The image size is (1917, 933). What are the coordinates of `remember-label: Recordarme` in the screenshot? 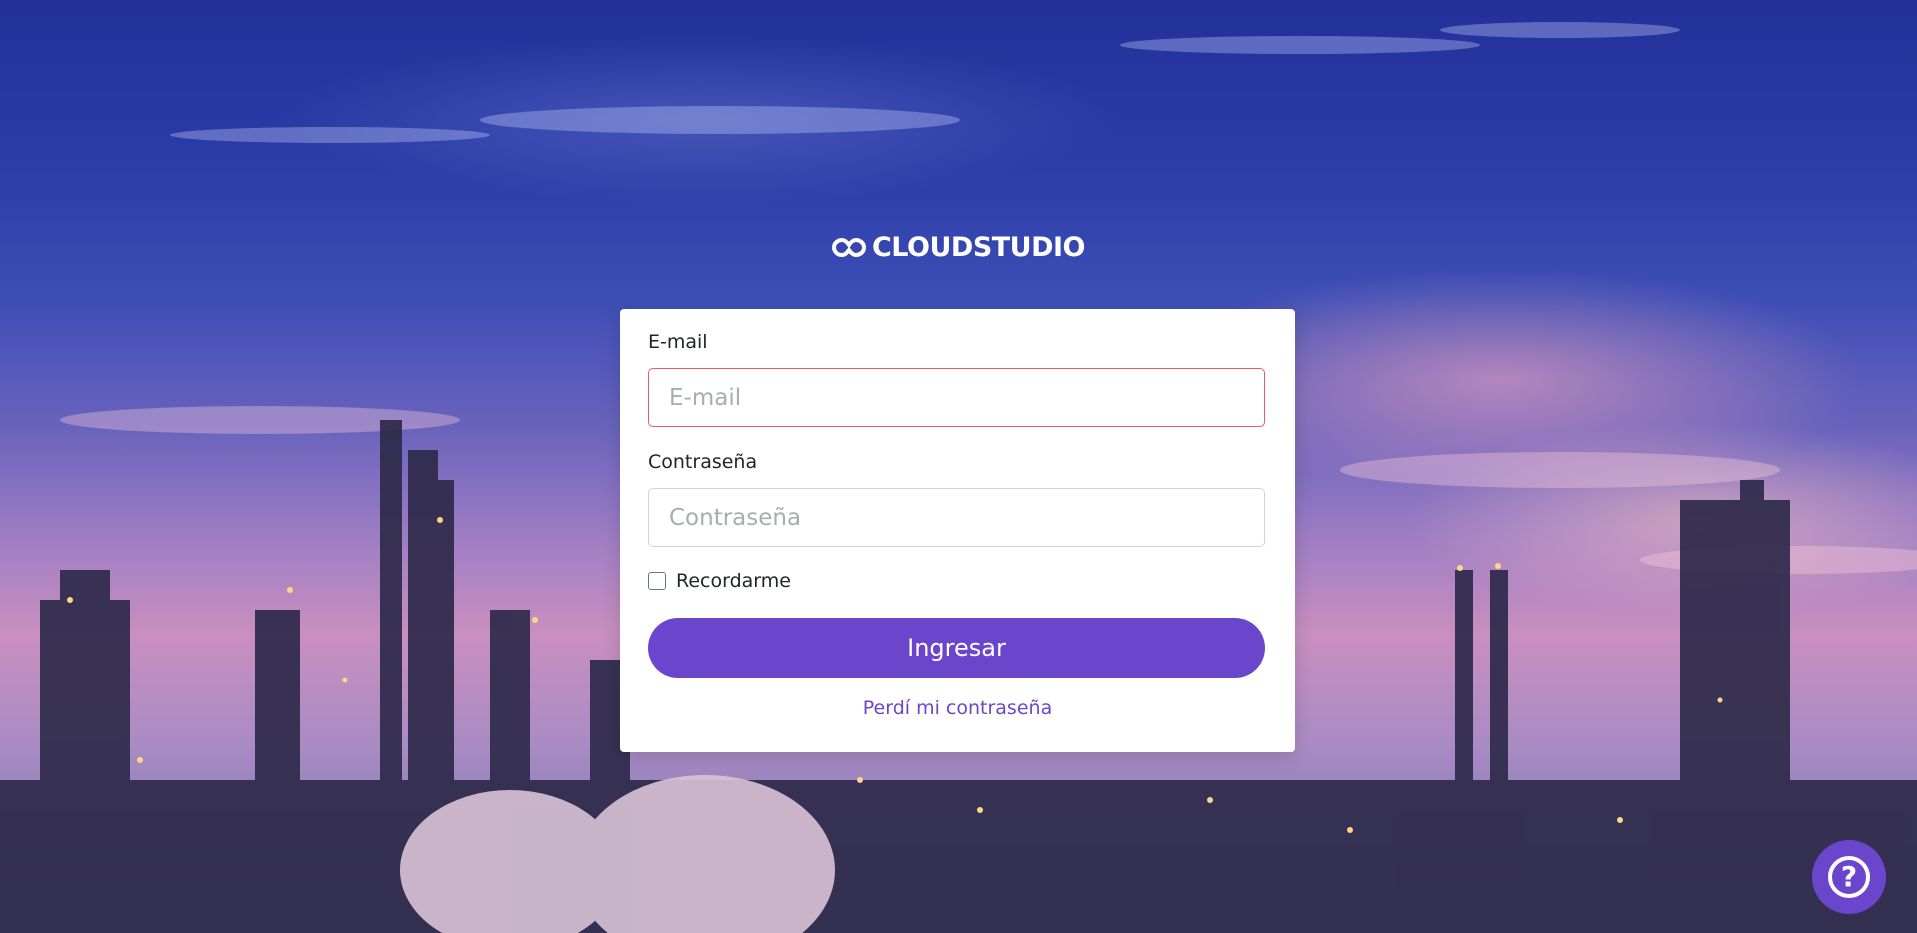 It's located at (733, 581).